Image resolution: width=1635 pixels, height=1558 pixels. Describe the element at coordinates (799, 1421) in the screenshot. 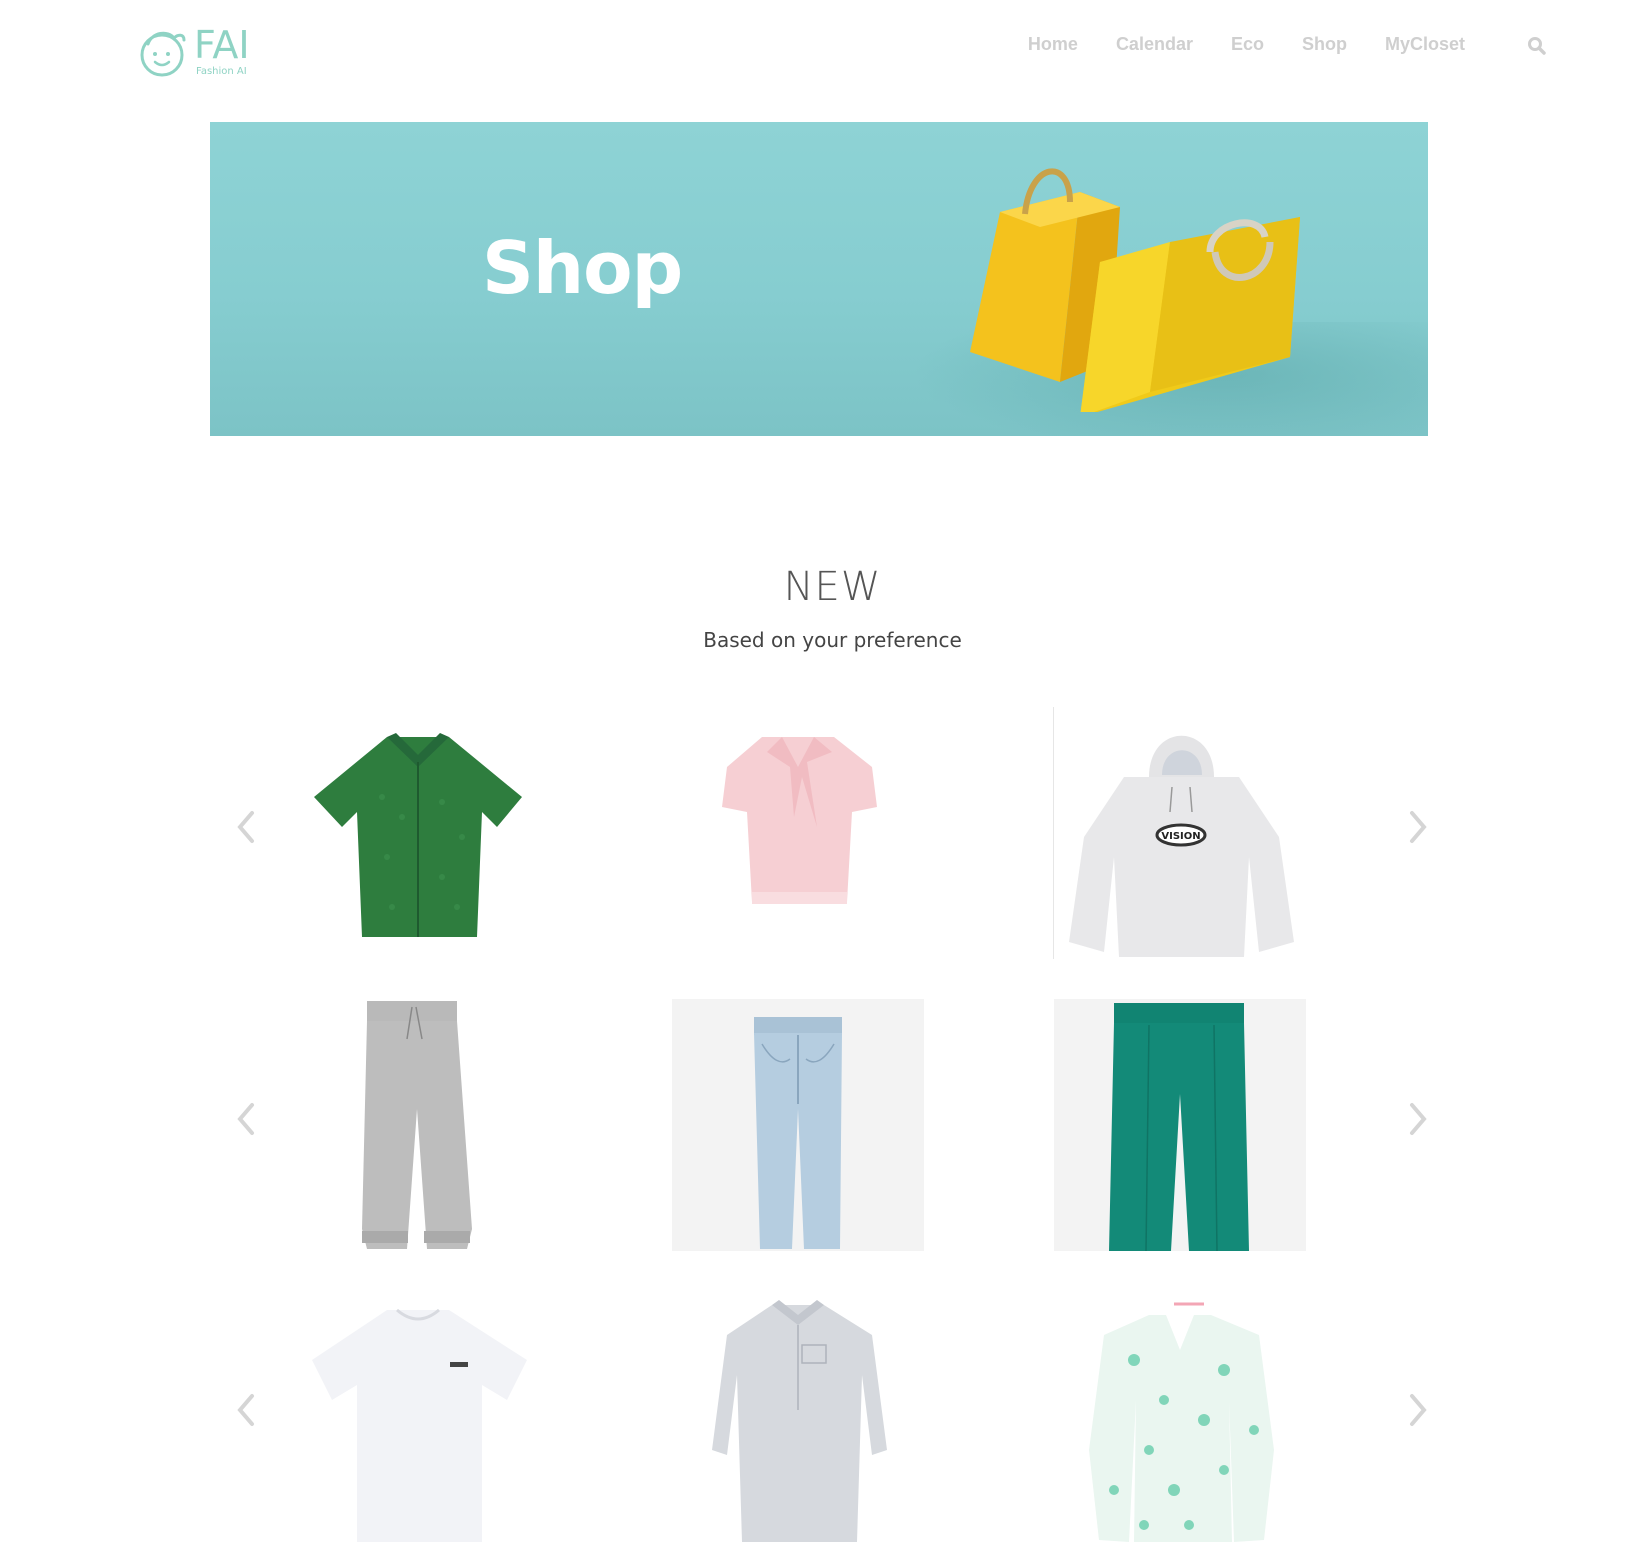

I see `grey-shirt-dress-image` at that location.